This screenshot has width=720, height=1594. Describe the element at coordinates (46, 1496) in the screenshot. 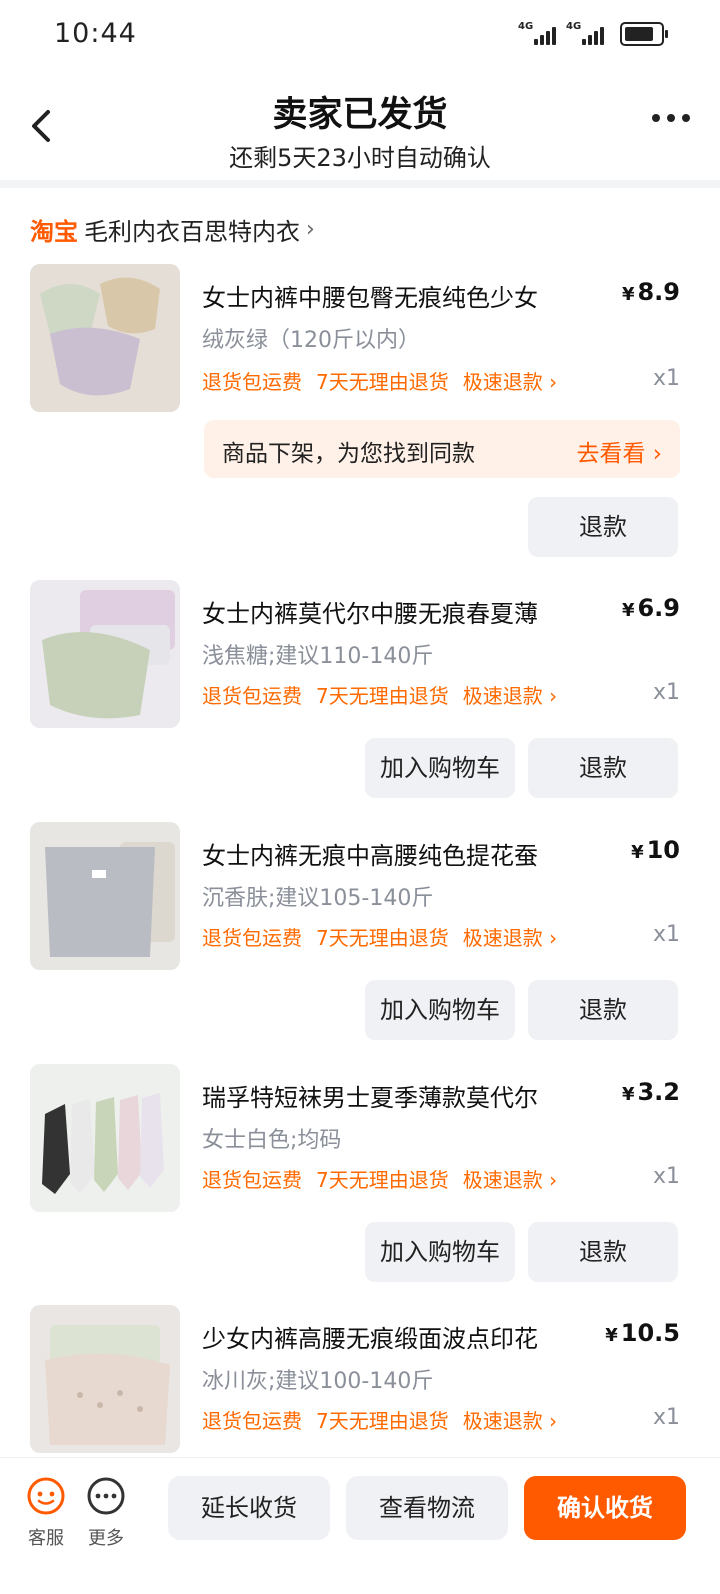

I see `customer-service-icon` at that location.